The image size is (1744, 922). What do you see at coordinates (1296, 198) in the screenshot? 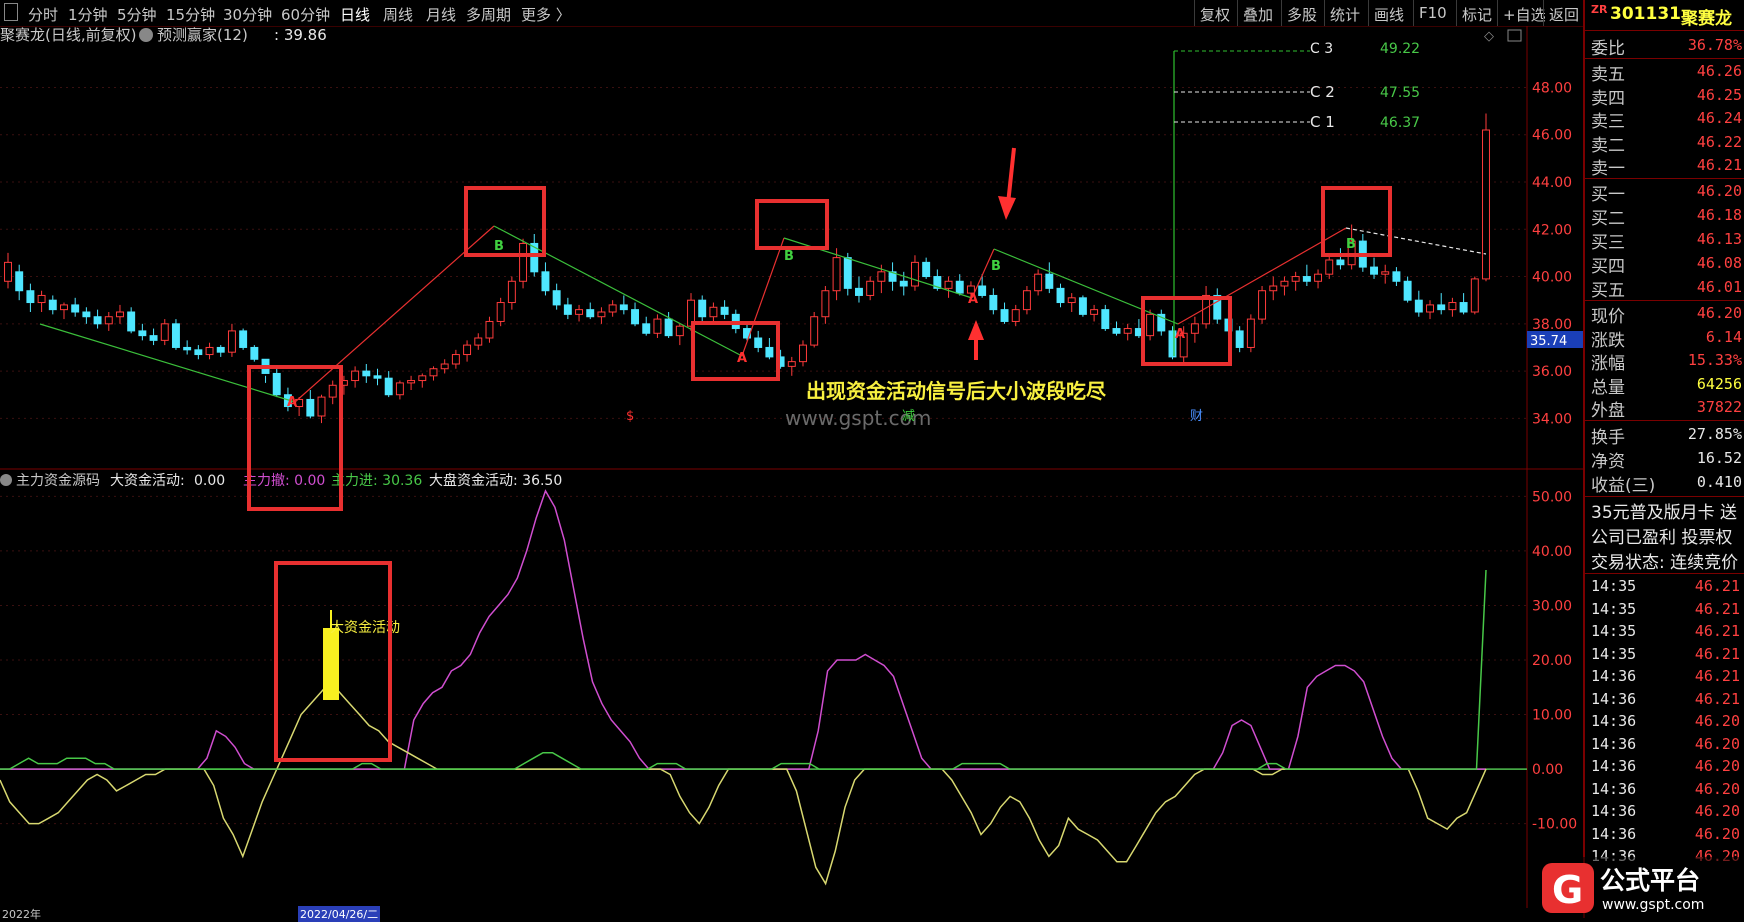
I see `target-lines: C 3 49.22 C 2 47.55 C 1 46.37` at bounding box center [1296, 198].